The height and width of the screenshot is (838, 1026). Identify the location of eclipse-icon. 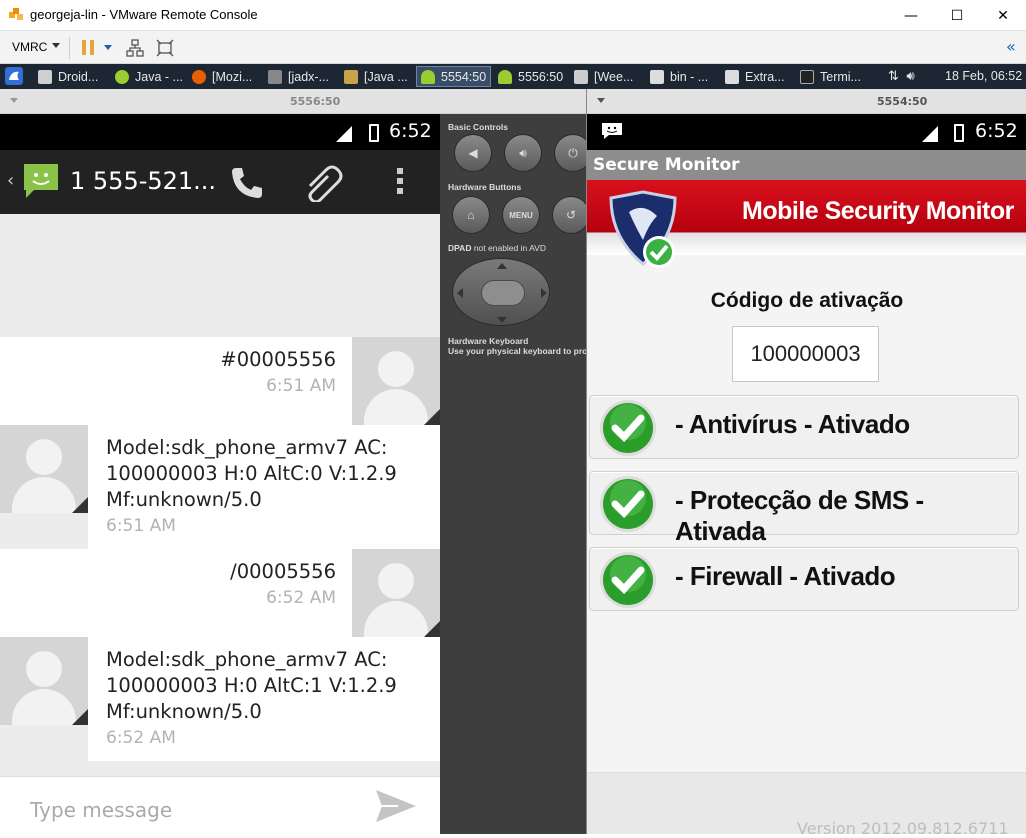
(122, 76).